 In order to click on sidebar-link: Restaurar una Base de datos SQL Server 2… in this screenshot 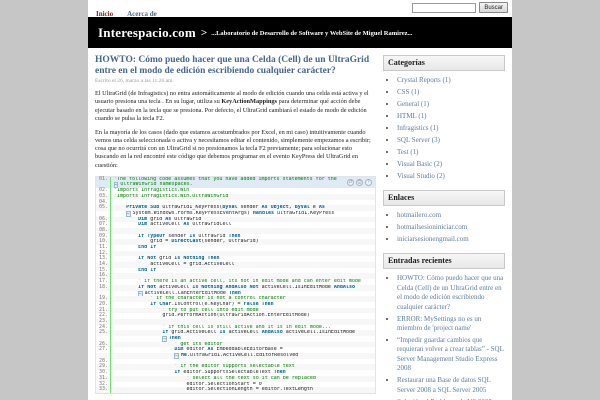, I will do `click(444, 384)`.